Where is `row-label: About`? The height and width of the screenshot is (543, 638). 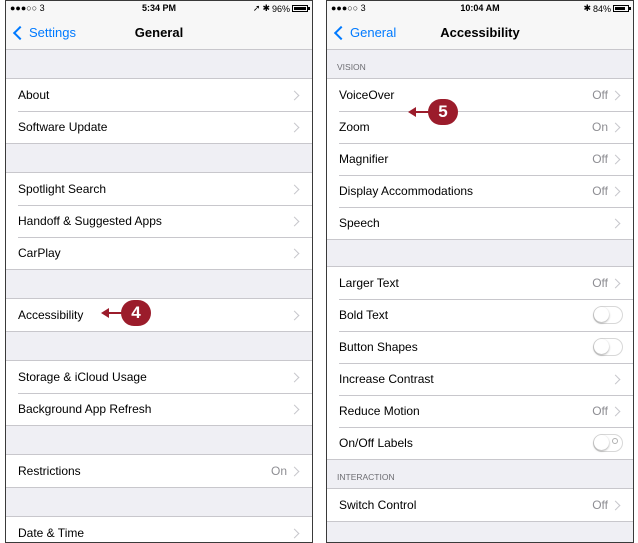
row-label: About is located at coordinates (34, 95).